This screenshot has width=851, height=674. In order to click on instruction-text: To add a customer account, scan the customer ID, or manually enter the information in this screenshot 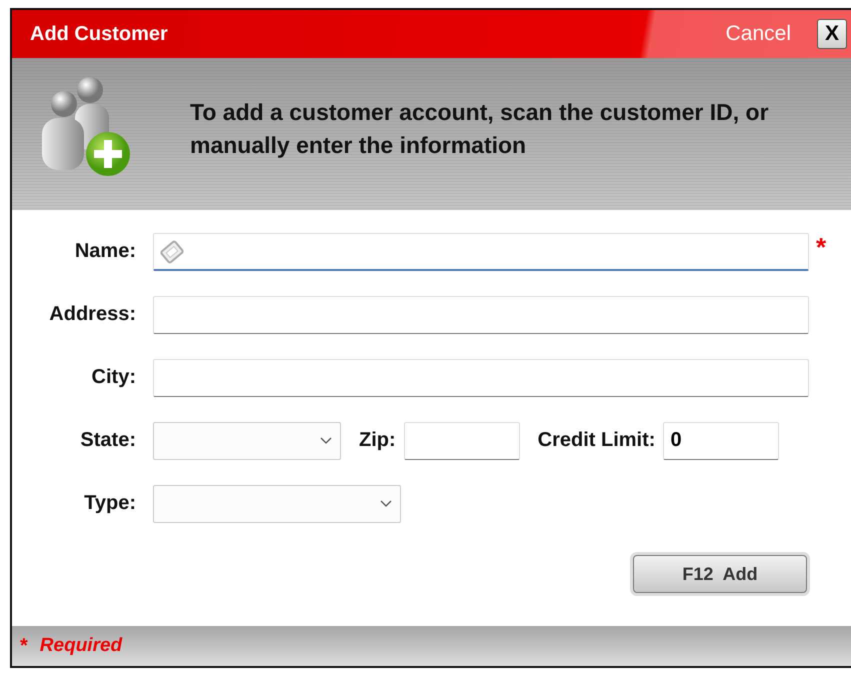, I will do `click(480, 129)`.